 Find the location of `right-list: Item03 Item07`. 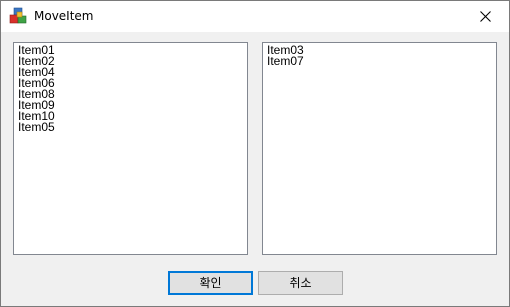

right-list: Item03 Item07 is located at coordinates (379, 55).